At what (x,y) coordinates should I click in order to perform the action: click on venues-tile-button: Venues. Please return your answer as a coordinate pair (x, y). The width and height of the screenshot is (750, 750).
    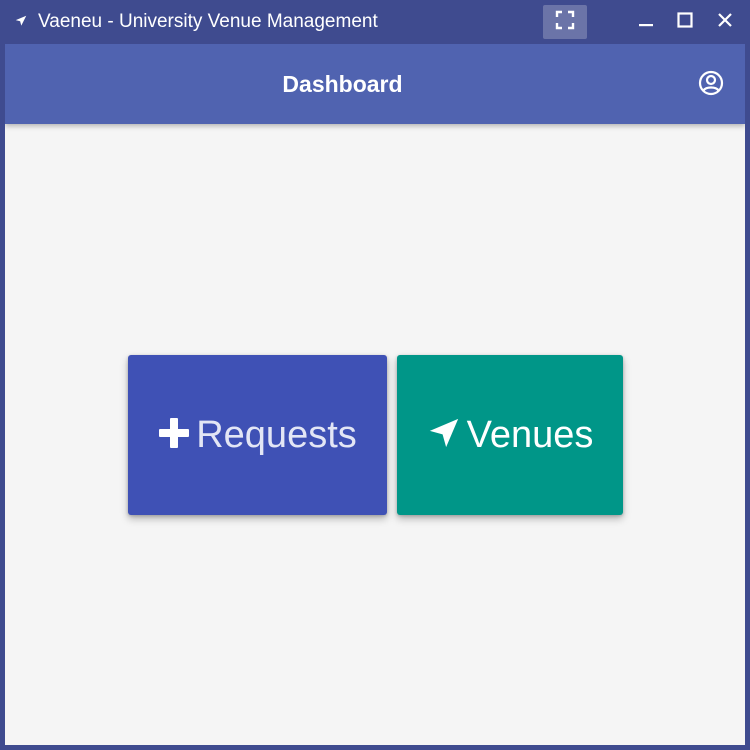
    Looking at the image, I should click on (510, 435).